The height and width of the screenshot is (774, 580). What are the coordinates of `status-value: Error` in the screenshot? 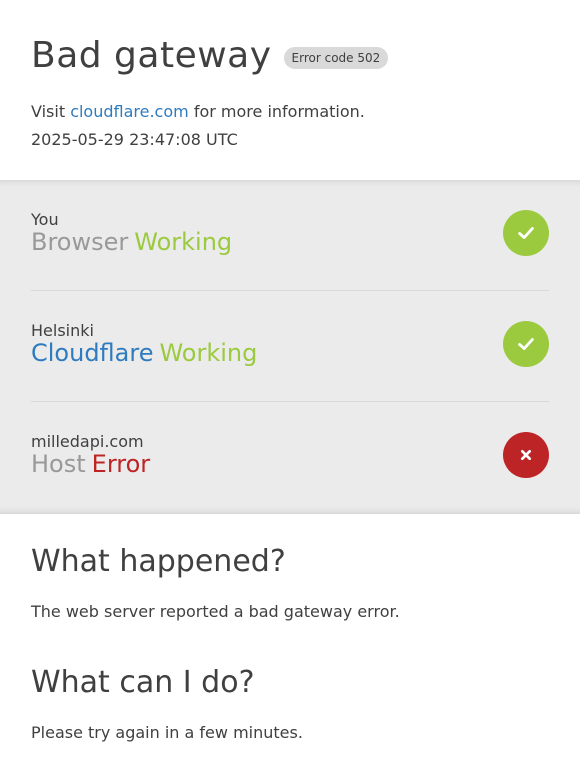 It's located at (121, 464).